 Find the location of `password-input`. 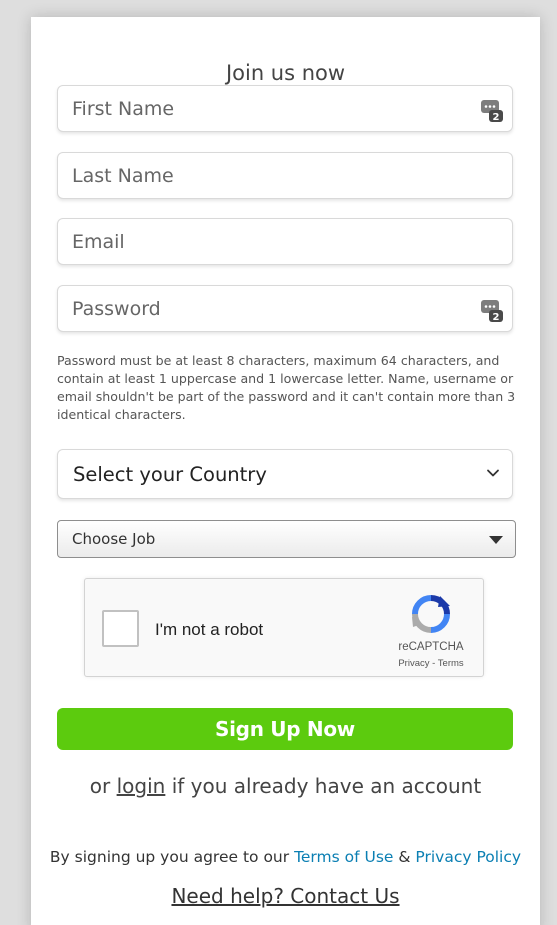

password-input is located at coordinates (285, 308).